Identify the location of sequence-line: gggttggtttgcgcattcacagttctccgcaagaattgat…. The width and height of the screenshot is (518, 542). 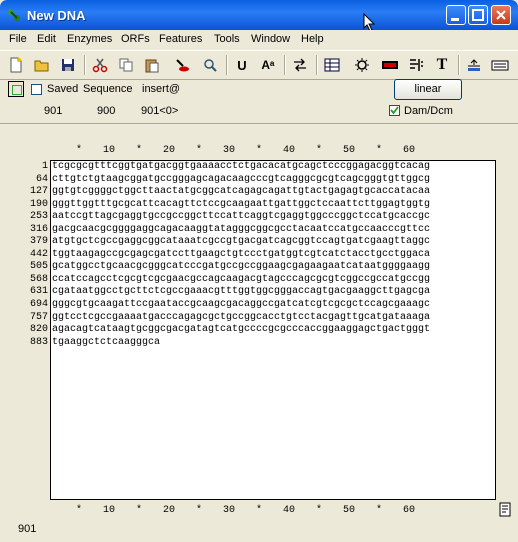
(241, 205).